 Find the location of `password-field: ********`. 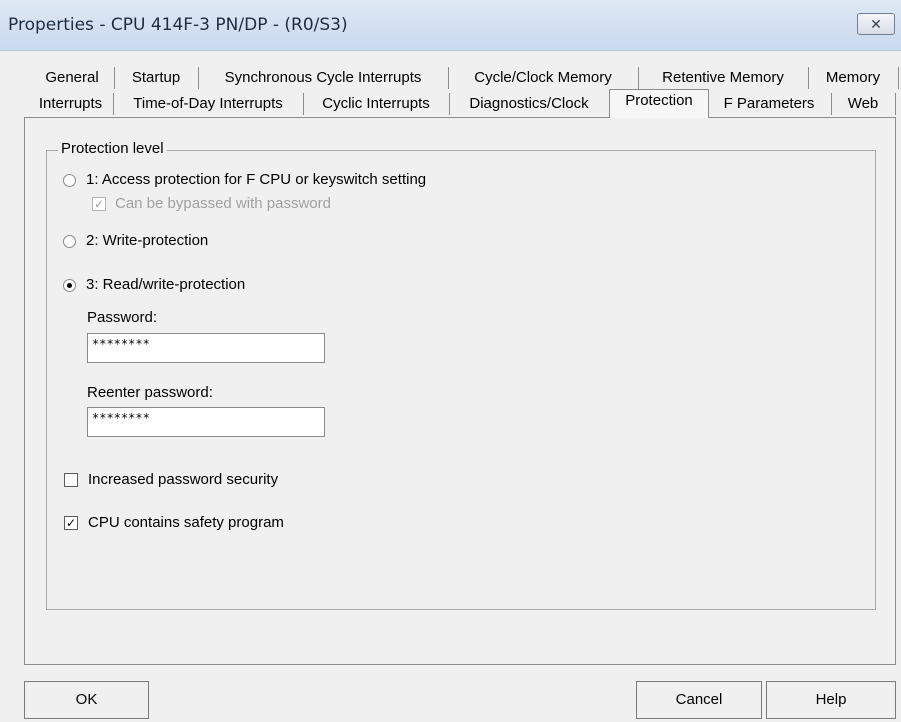

password-field: ******** is located at coordinates (206, 348).